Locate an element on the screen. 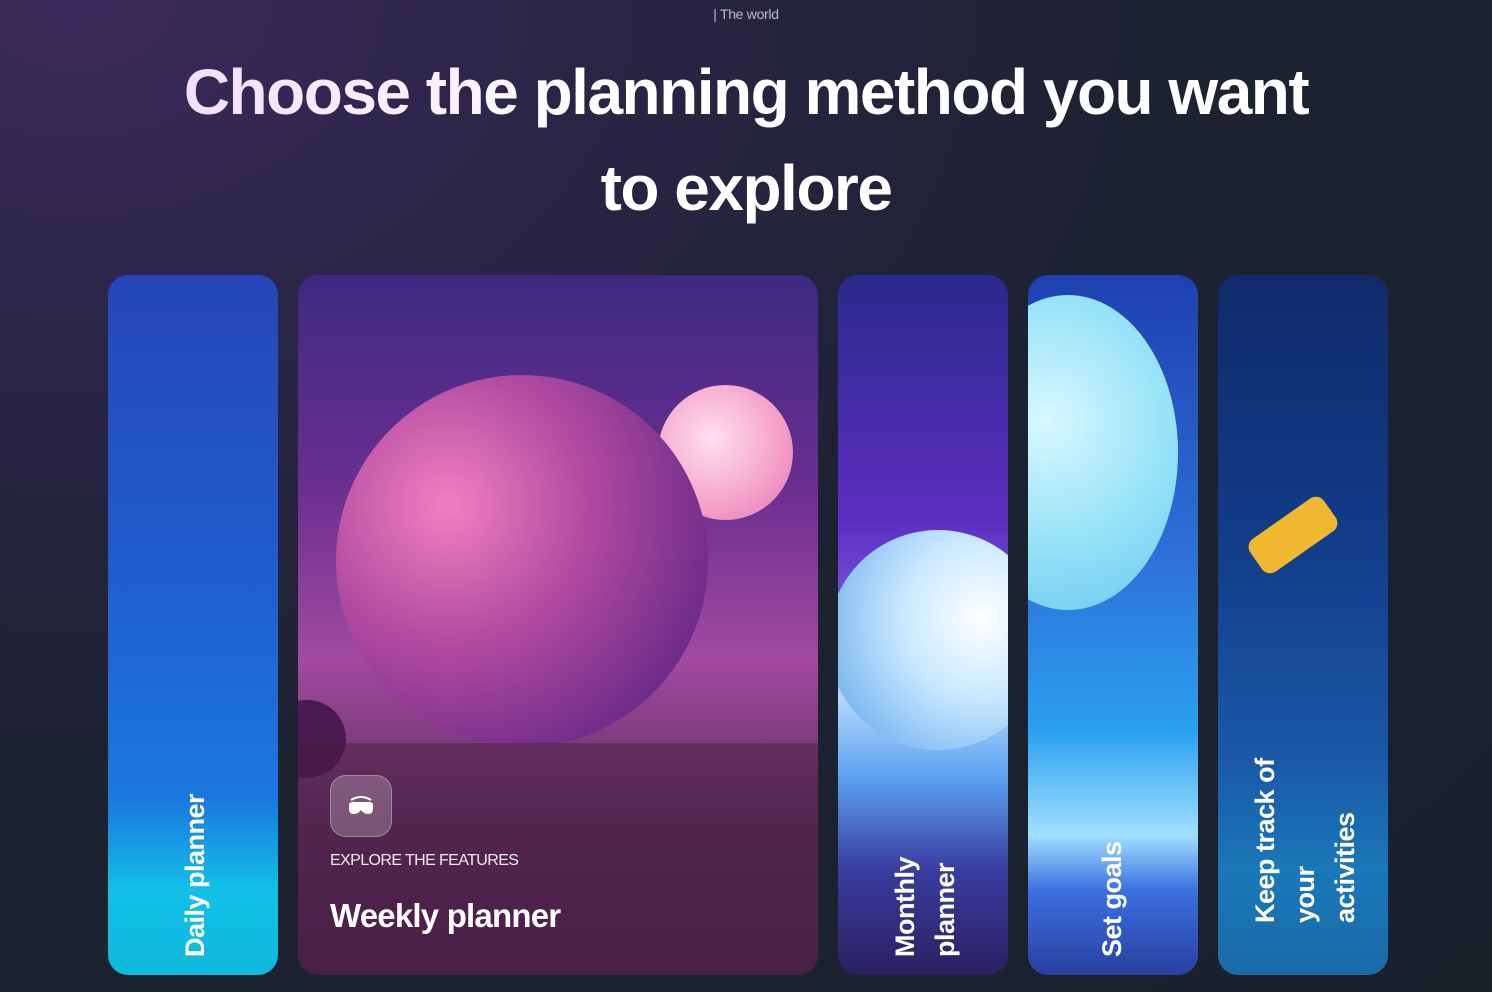 Image resolution: width=1492 pixels, height=992 pixels. card-set-goals: Set goals is located at coordinates (1113, 625).